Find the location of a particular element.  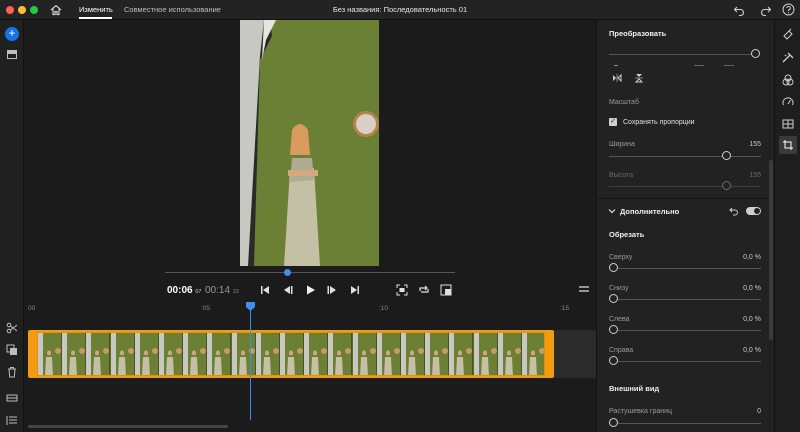

crop-left-slider-knob is located at coordinates (613, 329).